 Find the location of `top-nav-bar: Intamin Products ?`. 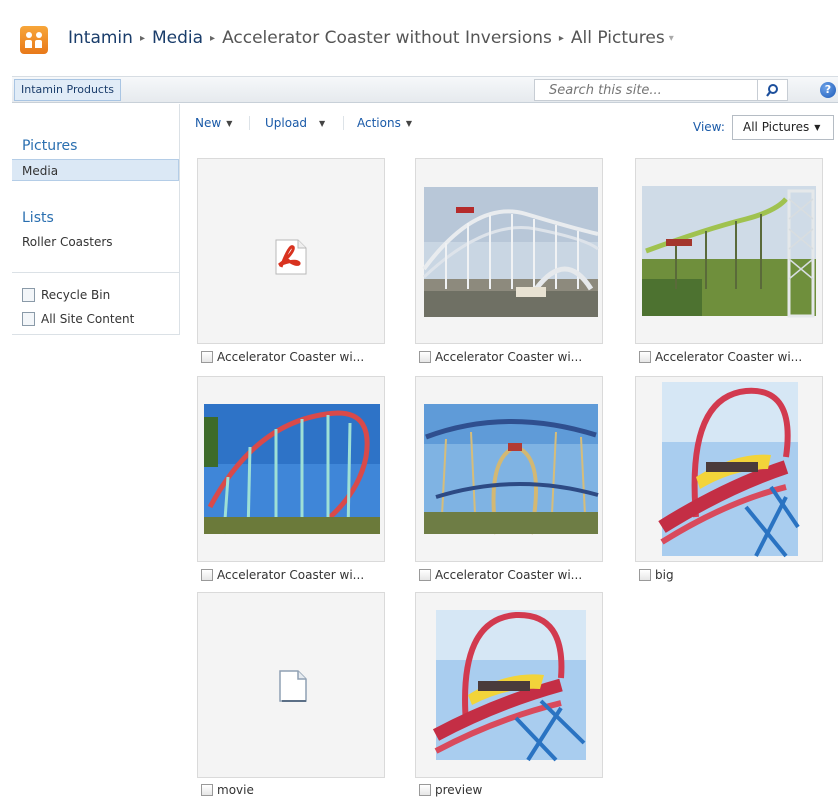

top-nav-bar: Intamin Products ? is located at coordinates (425, 89).